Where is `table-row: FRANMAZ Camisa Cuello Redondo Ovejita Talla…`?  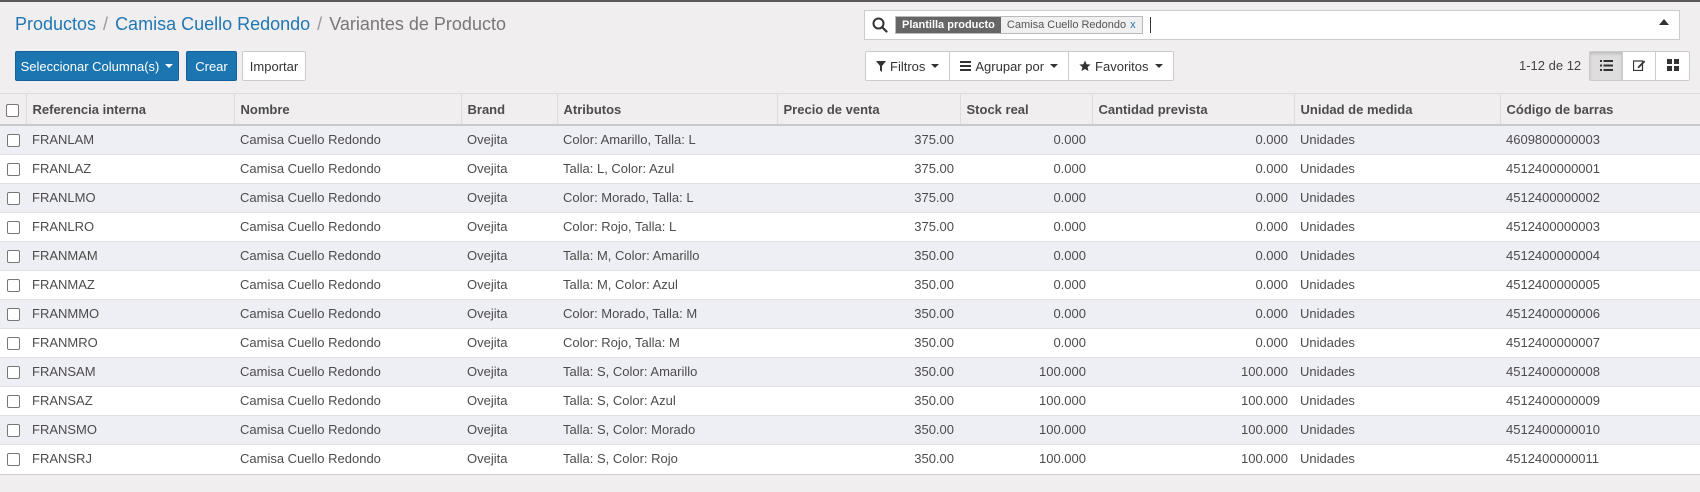
table-row: FRANMAZ Camisa Cuello Redondo Ovejita Talla… is located at coordinates (850, 284).